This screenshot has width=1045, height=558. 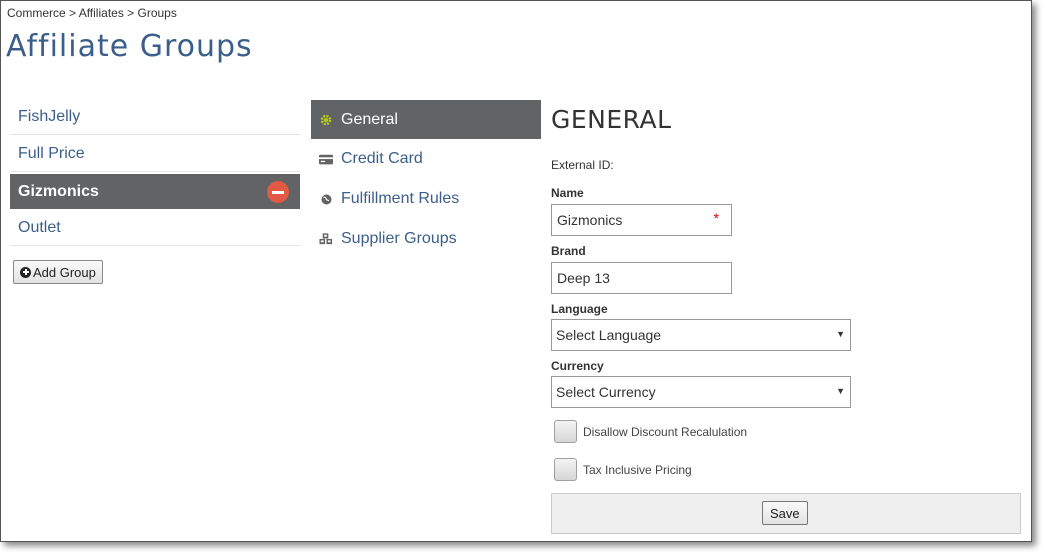 What do you see at coordinates (582, 165) in the screenshot?
I see `external-id-label: External ID:` at bounding box center [582, 165].